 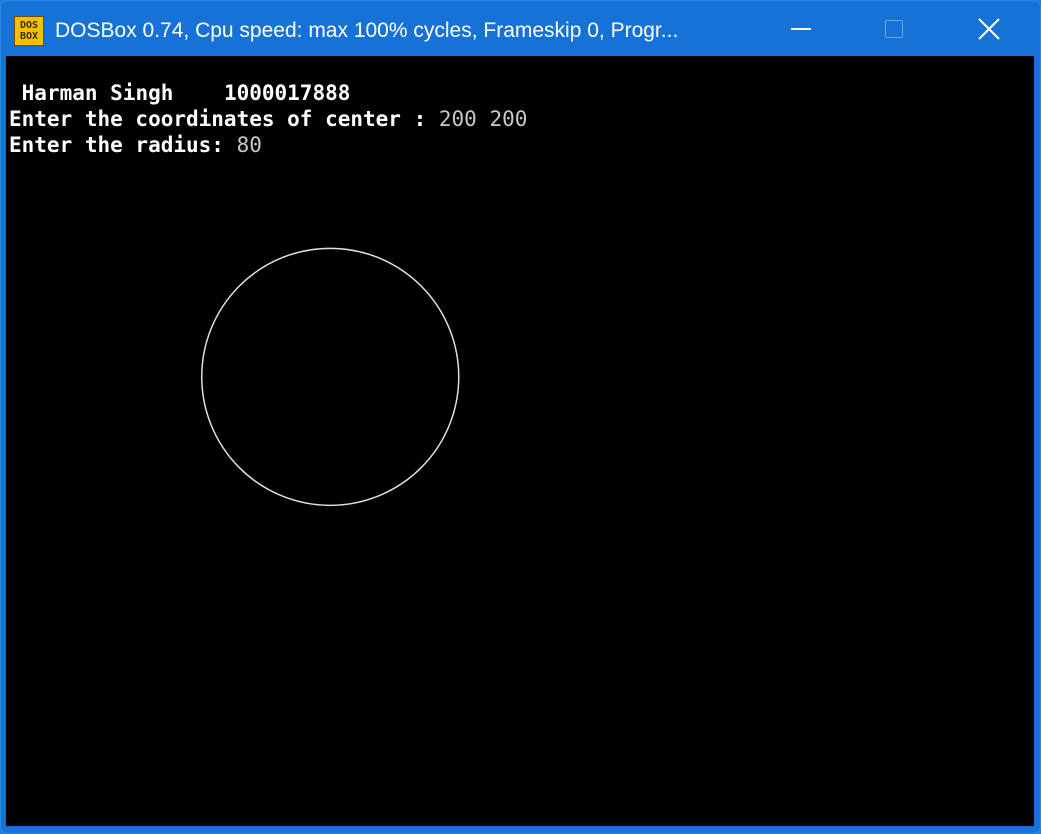 What do you see at coordinates (180, 93) in the screenshot?
I see `console-header-line: Harman Singh 1000017888` at bounding box center [180, 93].